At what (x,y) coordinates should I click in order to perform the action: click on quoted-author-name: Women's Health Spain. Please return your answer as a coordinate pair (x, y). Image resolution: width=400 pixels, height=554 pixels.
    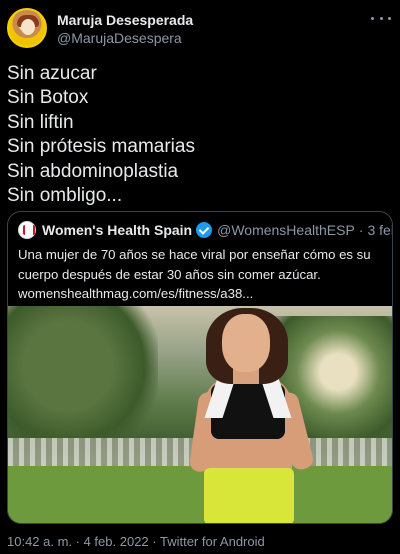
    Looking at the image, I should click on (117, 230).